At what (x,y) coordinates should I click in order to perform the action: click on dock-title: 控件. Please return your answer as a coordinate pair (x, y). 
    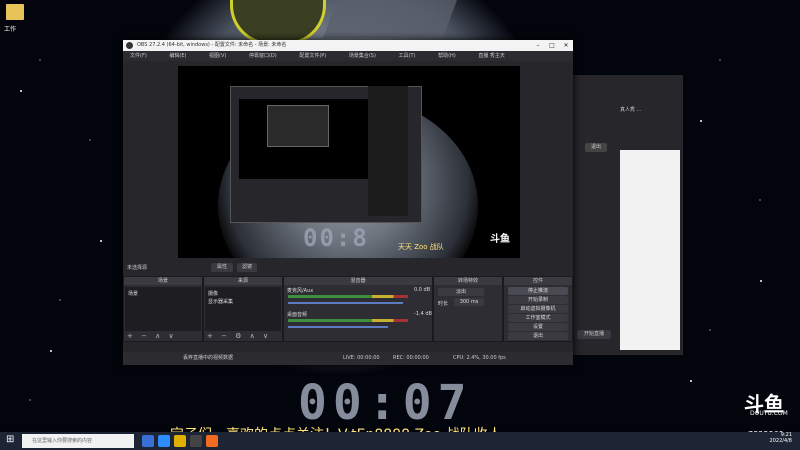
    Looking at the image, I should click on (538, 281).